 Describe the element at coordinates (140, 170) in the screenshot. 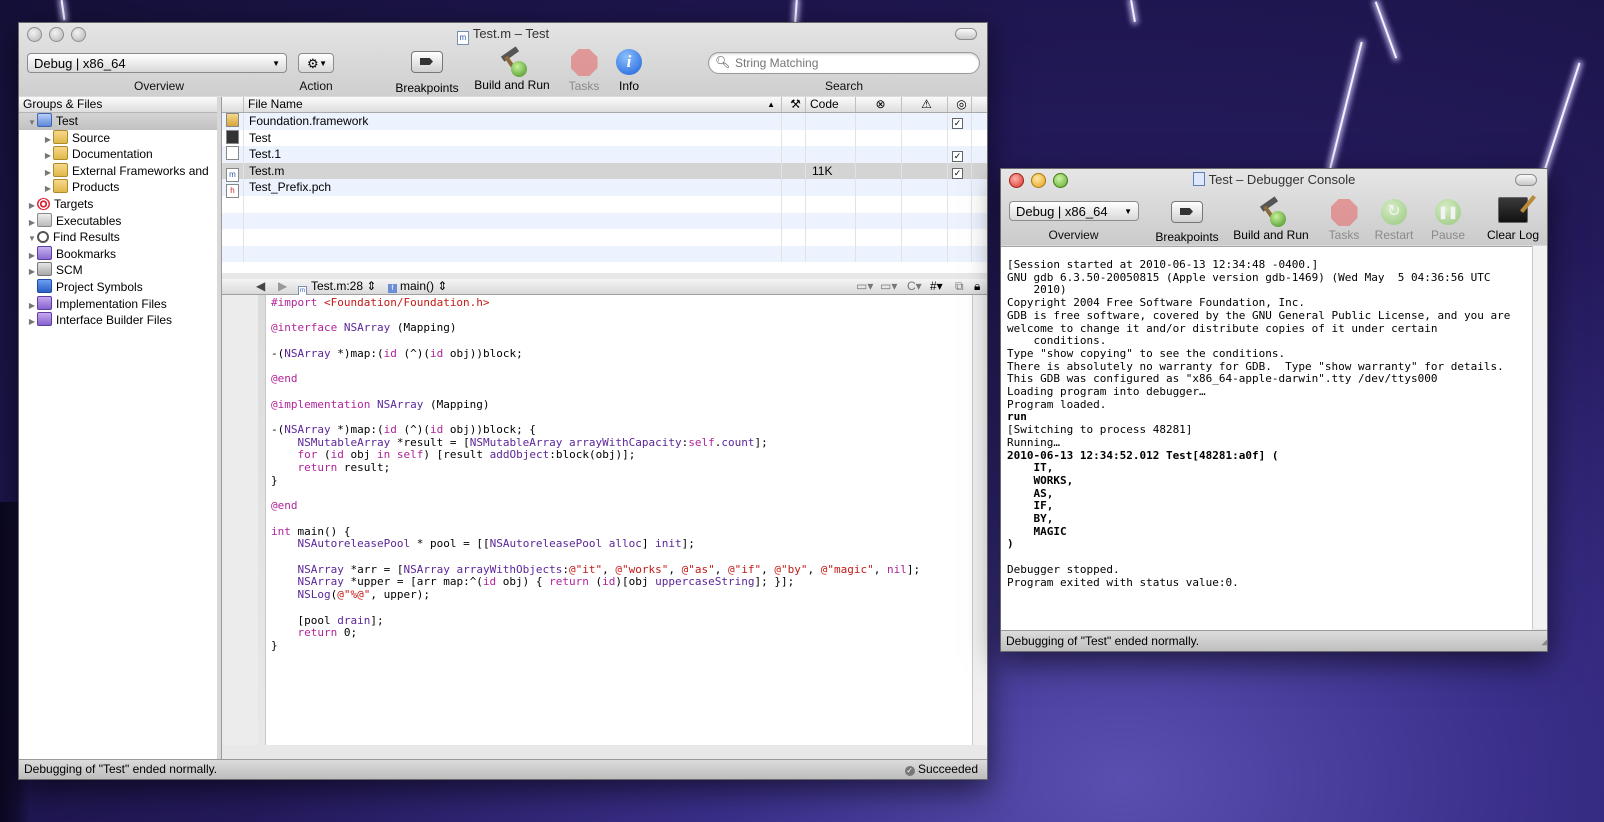

I see `sidebar-item-label: External Frameworks and` at that location.